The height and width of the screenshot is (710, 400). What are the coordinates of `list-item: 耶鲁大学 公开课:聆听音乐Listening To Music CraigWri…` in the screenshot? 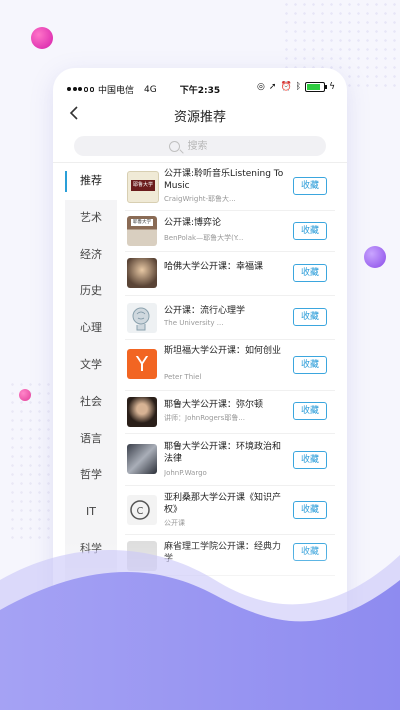 It's located at (230, 187).